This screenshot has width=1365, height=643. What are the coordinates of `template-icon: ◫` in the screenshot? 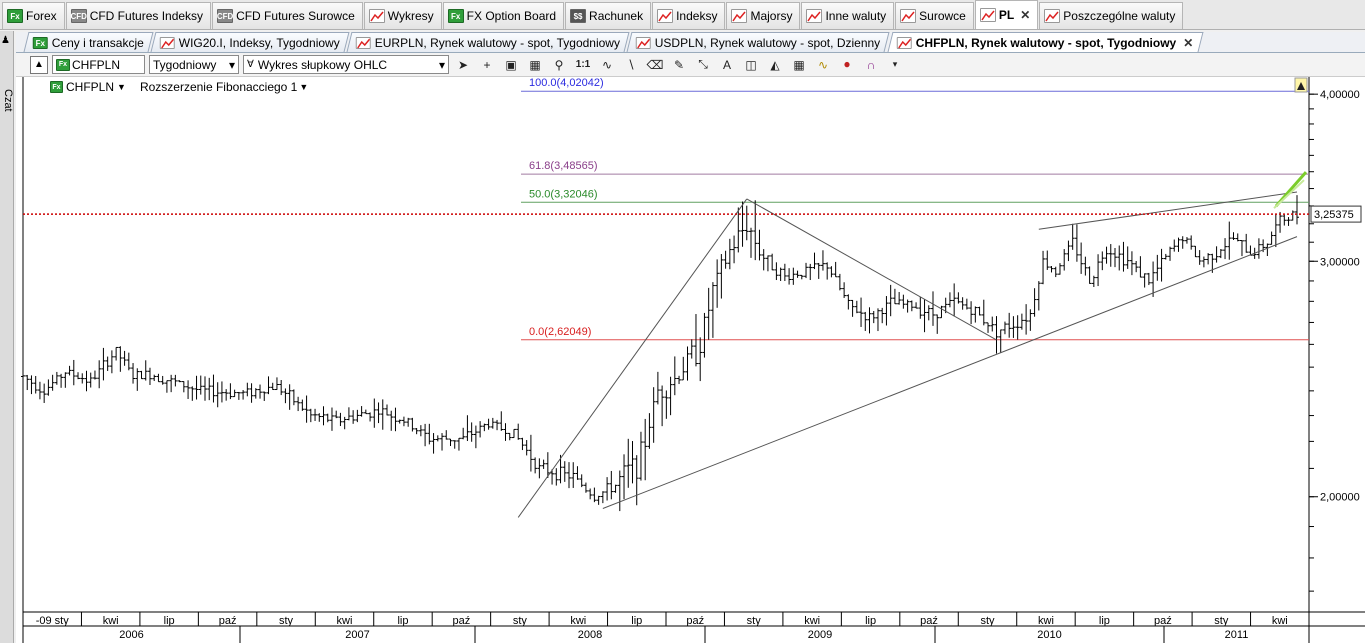 It's located at (751, 65).